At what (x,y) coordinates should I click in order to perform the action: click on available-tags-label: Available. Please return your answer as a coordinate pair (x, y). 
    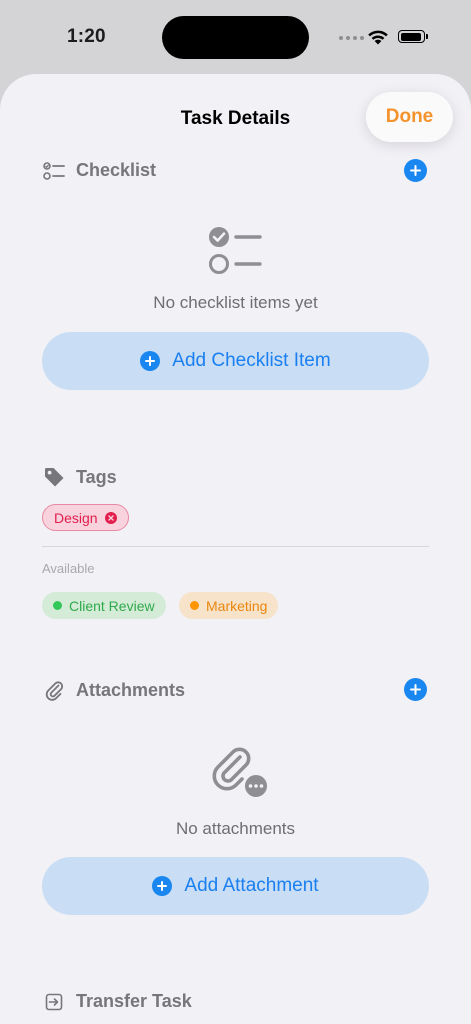
    Looking at the image, I should click on (68, 568).